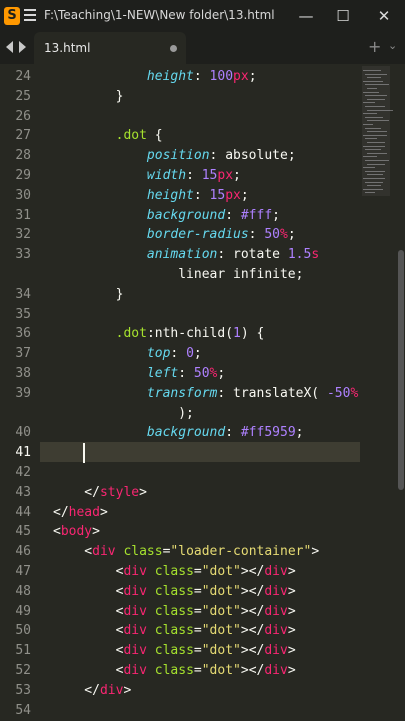 The image size is (405, 721). What do you see at coordinates (374, 46) in the screenshot?
I see `new-tab-plus-icon: +` at bounding box center [374, 46].